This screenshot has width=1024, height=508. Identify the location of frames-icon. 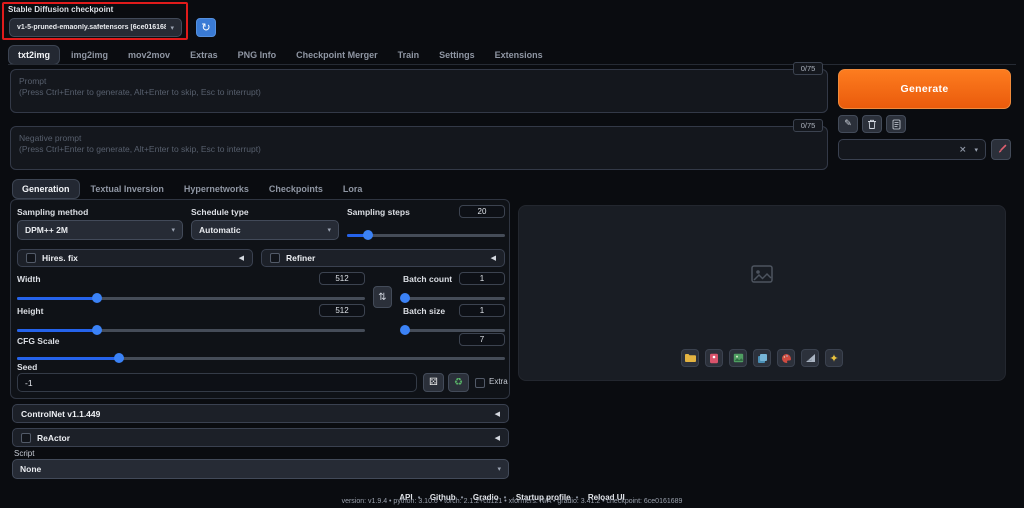
(762, 358).